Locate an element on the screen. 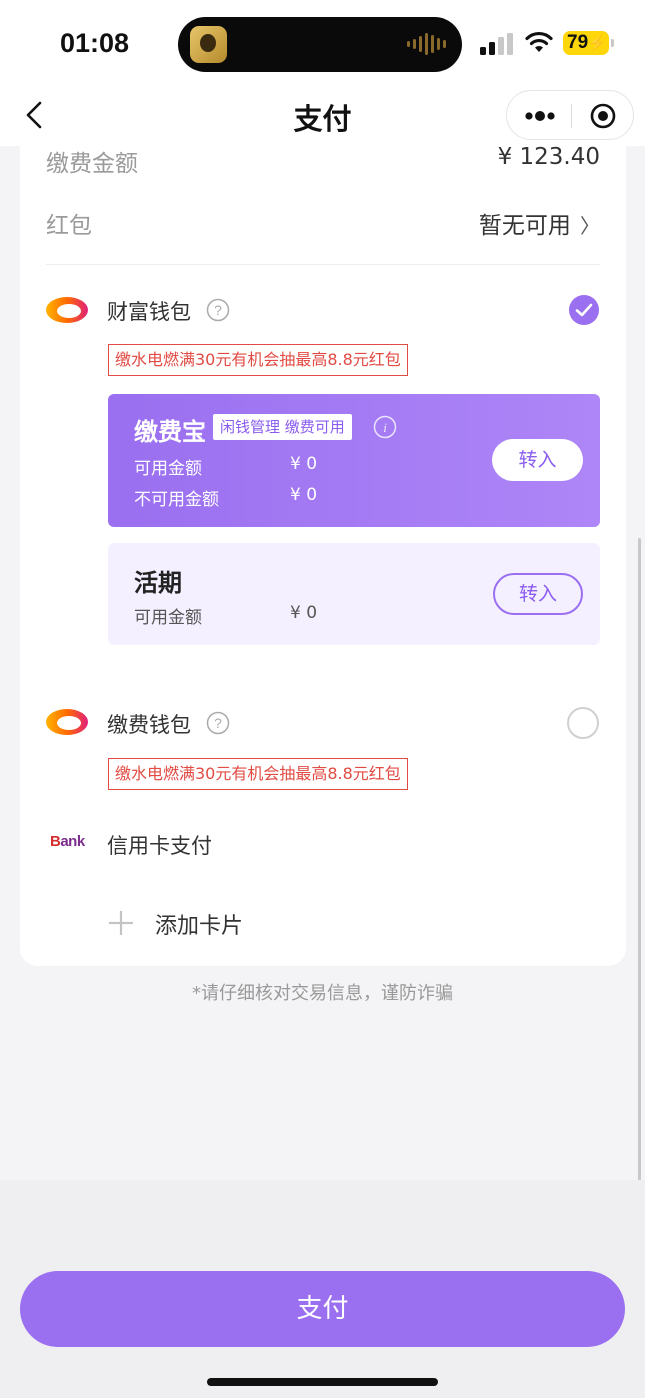 Image resolution: width=645 pixels, height=1398 pixels. available-value: ¥ 0 is located at coordinates (304, 464).